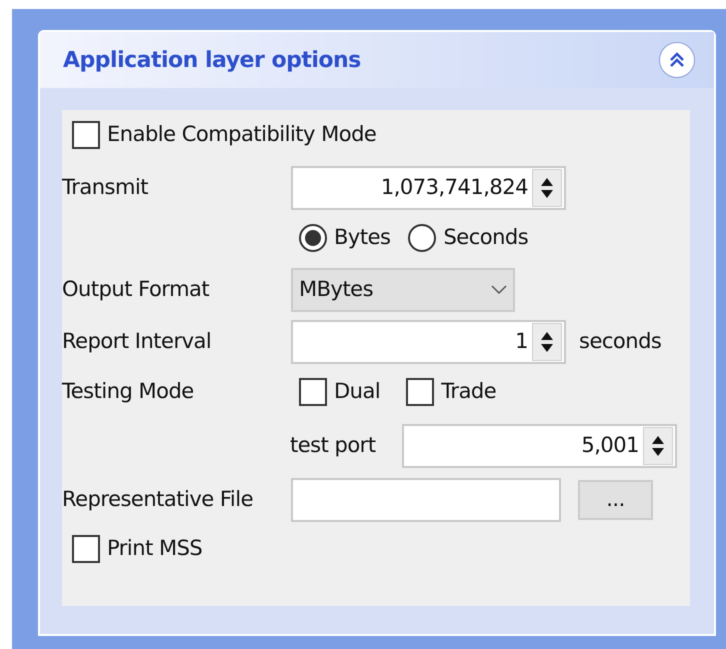 The width and height of the screenshot is (726, 649). I want to click on checkbox-label: Enable Compatibility Mode, so click(241, 134).